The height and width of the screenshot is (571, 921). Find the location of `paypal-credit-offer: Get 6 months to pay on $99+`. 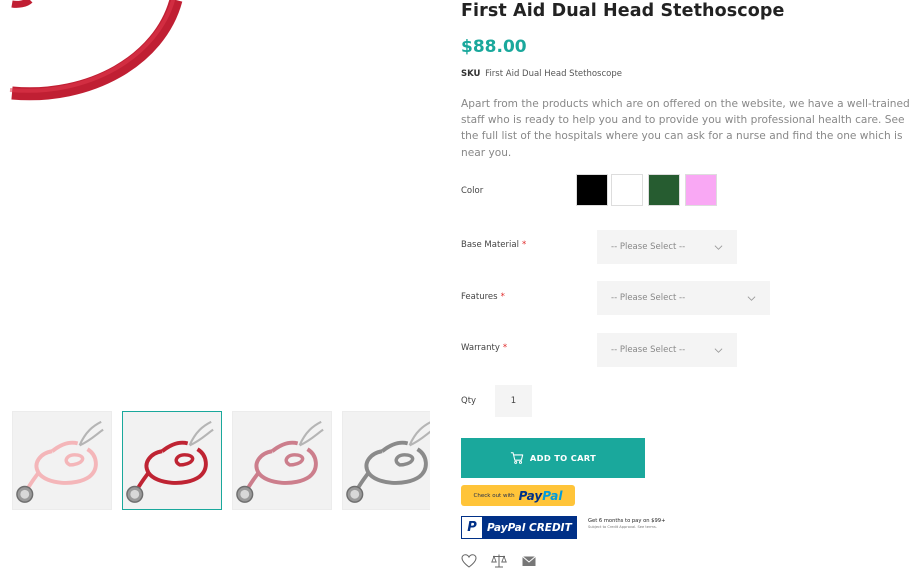

paypal-credit-offer: Get 6 months to pay on $99+ is located at coordinates (627, 521).